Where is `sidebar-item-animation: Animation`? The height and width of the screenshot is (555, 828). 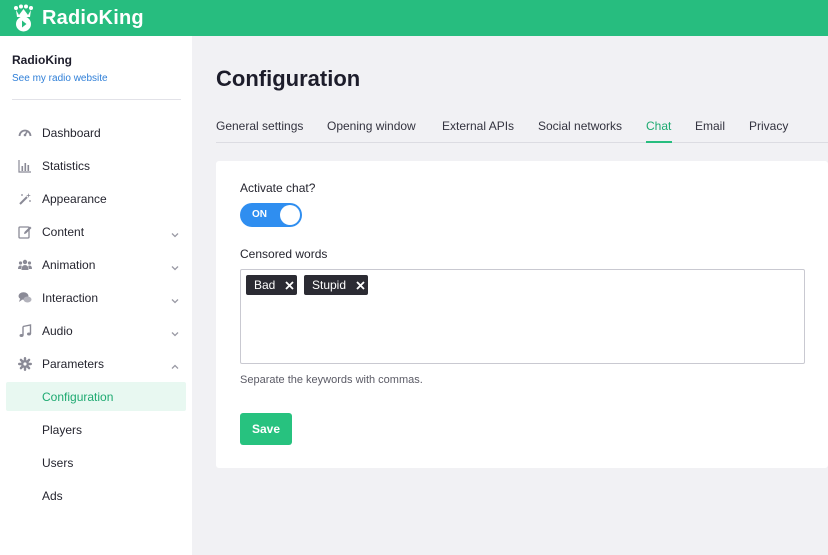 sidebar-item-animation: Animation is located at coordinates (96, 264).